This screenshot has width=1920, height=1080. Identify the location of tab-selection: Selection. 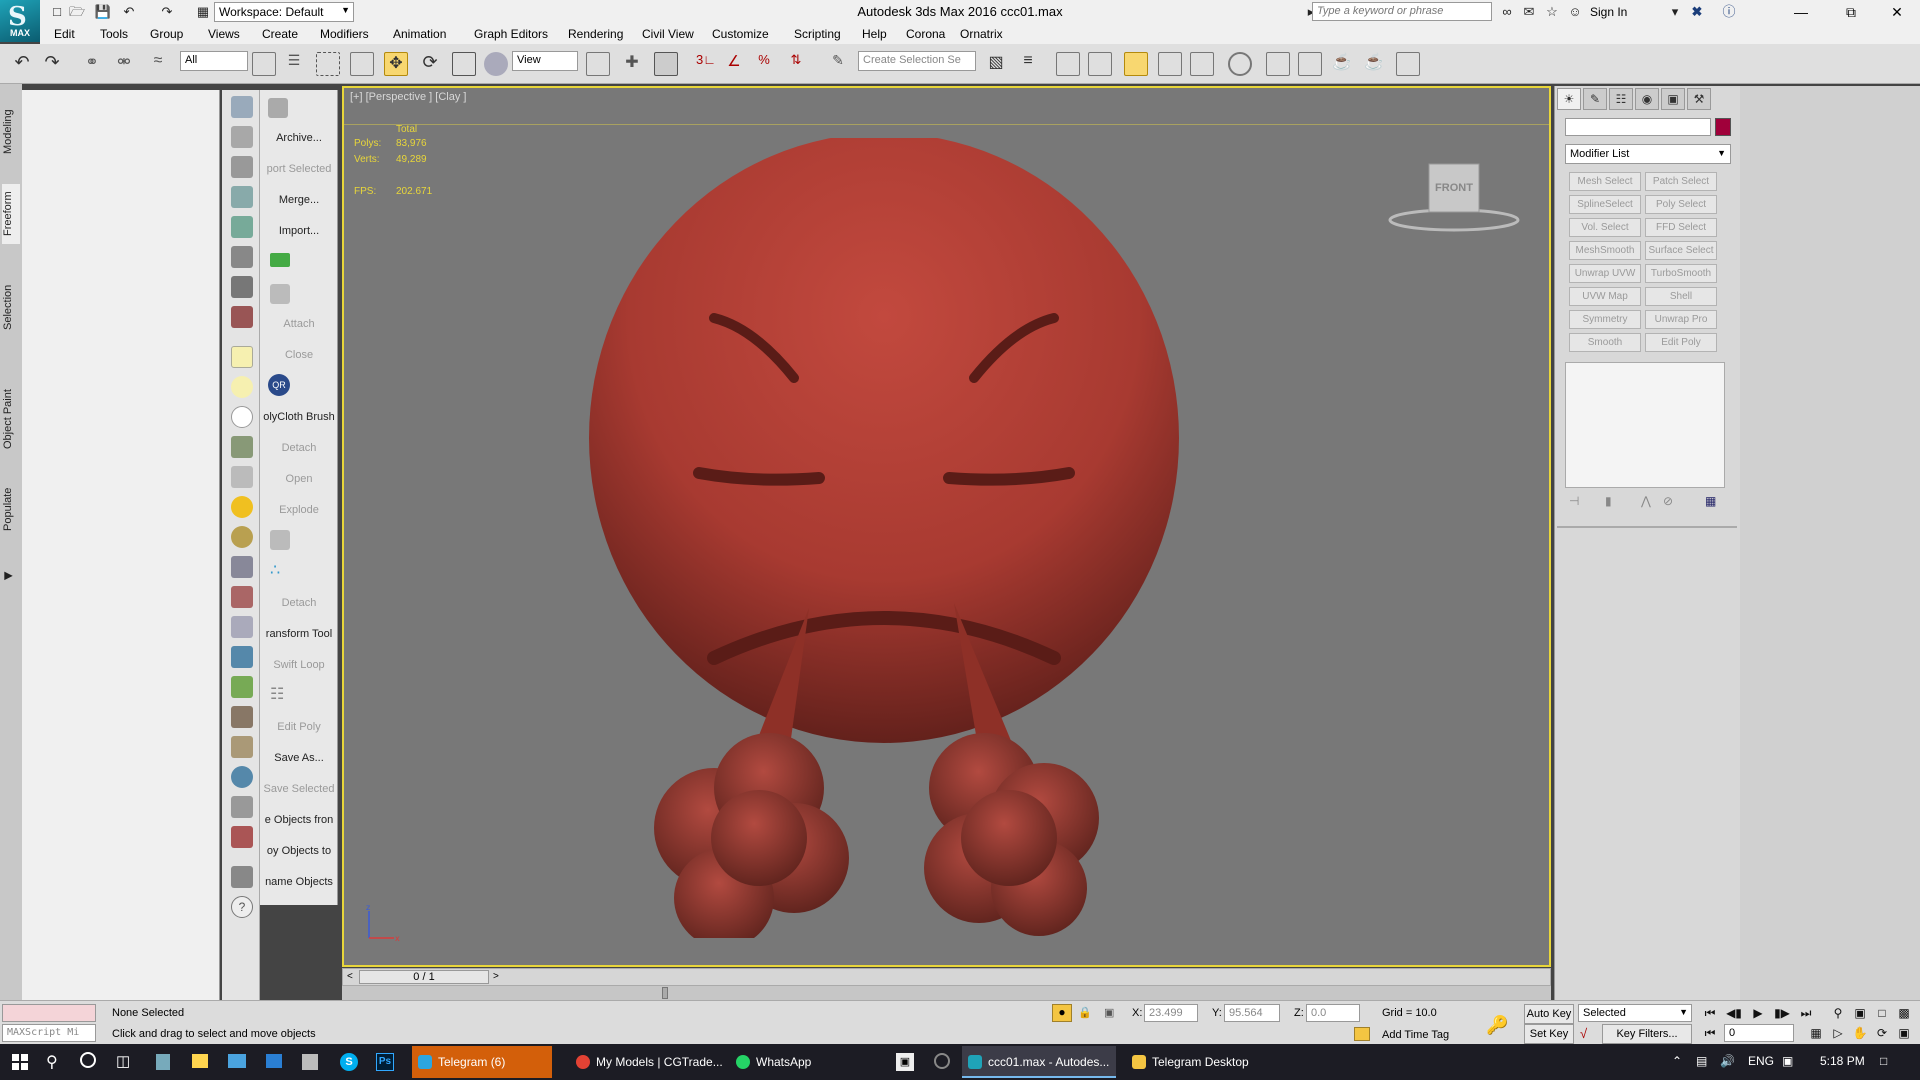
(11, 307).